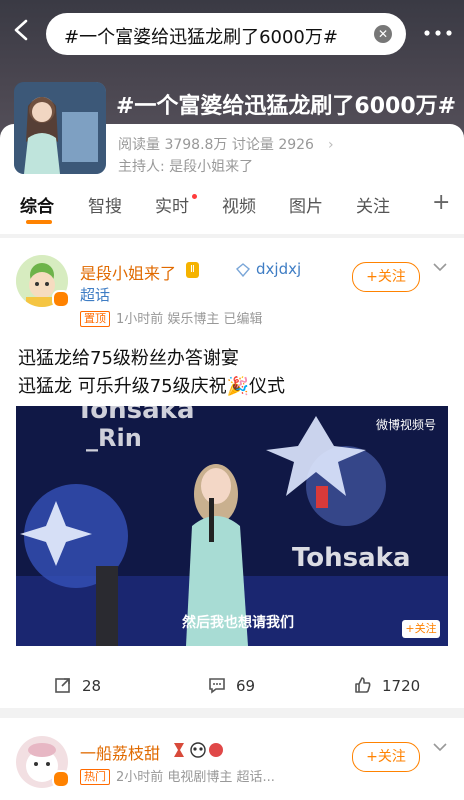 This screenshot has height=800, width=464. I want to click on post-text-line-2: 迅猛龙 可乐升级75级庆祝🎉仪式, so click(152, 386).